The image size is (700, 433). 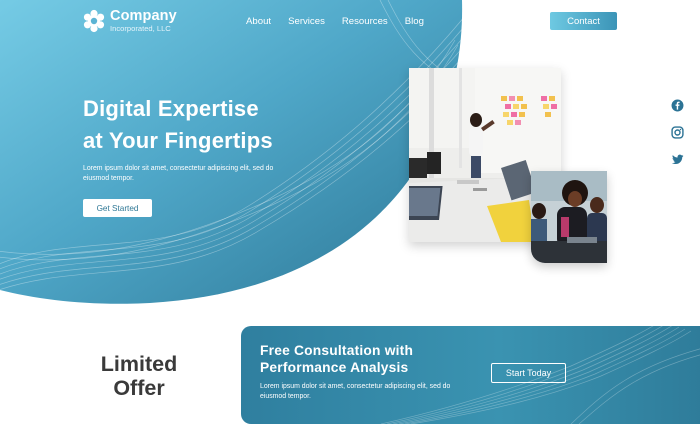 I want to click on brand: Company Incorporated, LLC, so click(x=129, y=21).